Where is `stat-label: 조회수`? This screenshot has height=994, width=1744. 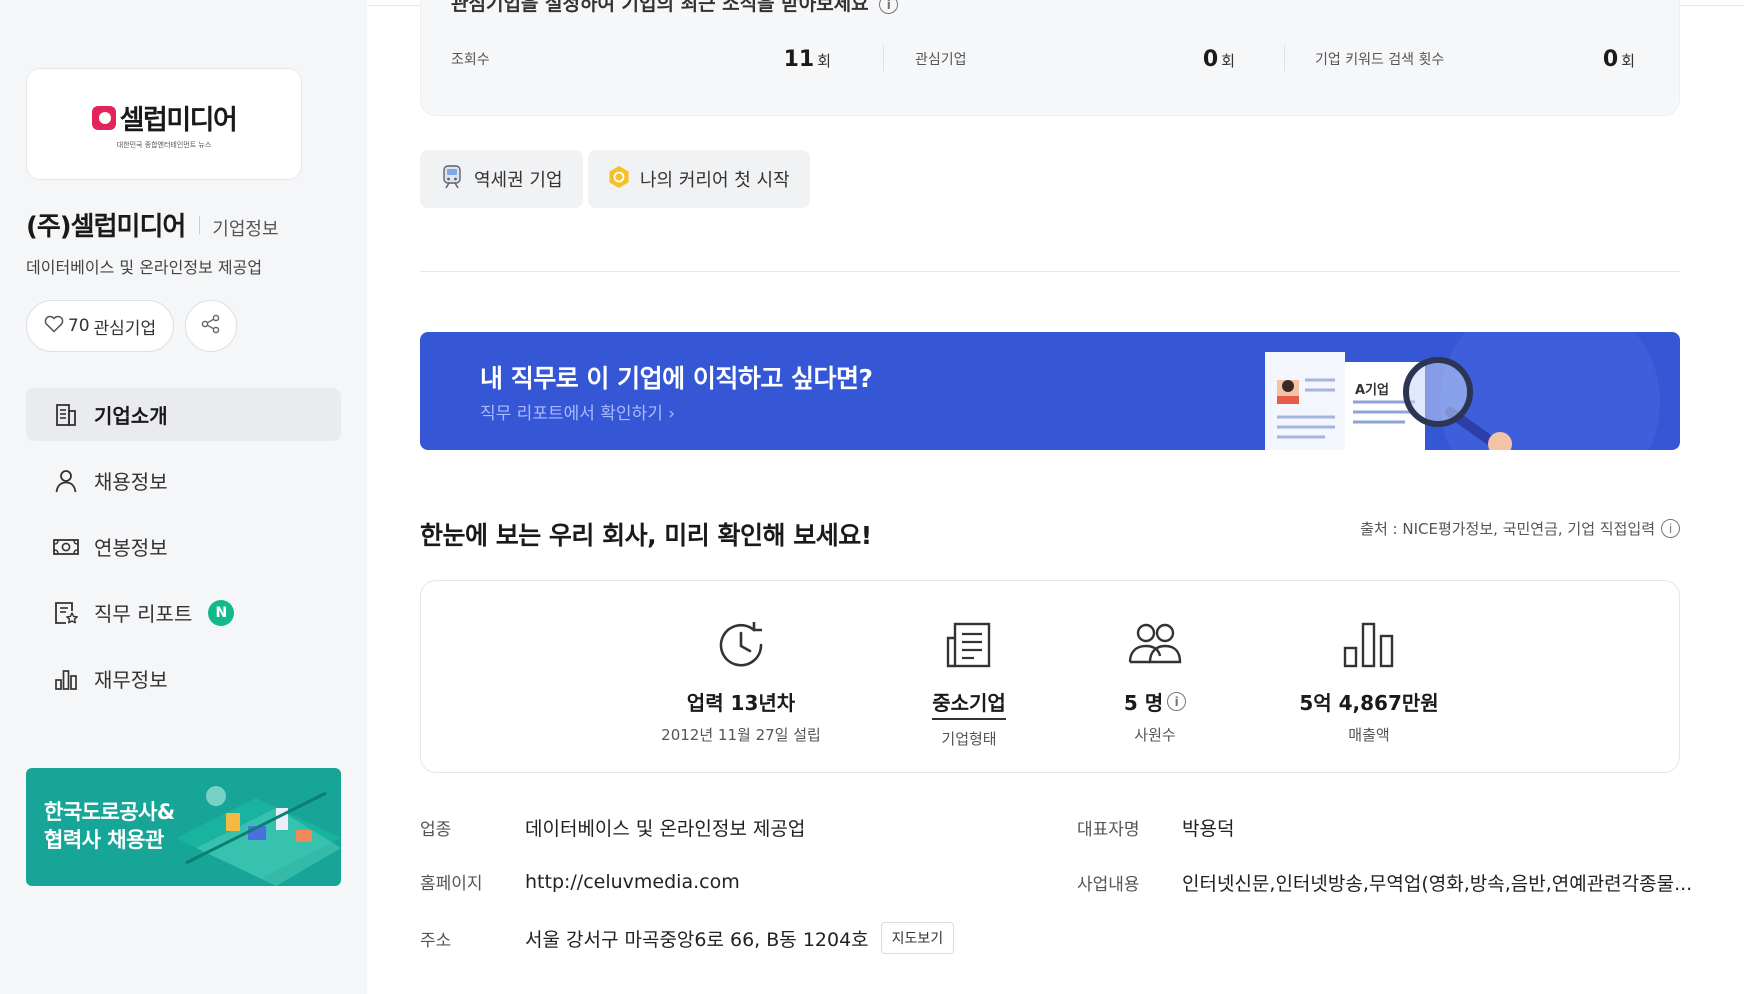 stat-label: 조회수 is located at coordinates (470, 60).